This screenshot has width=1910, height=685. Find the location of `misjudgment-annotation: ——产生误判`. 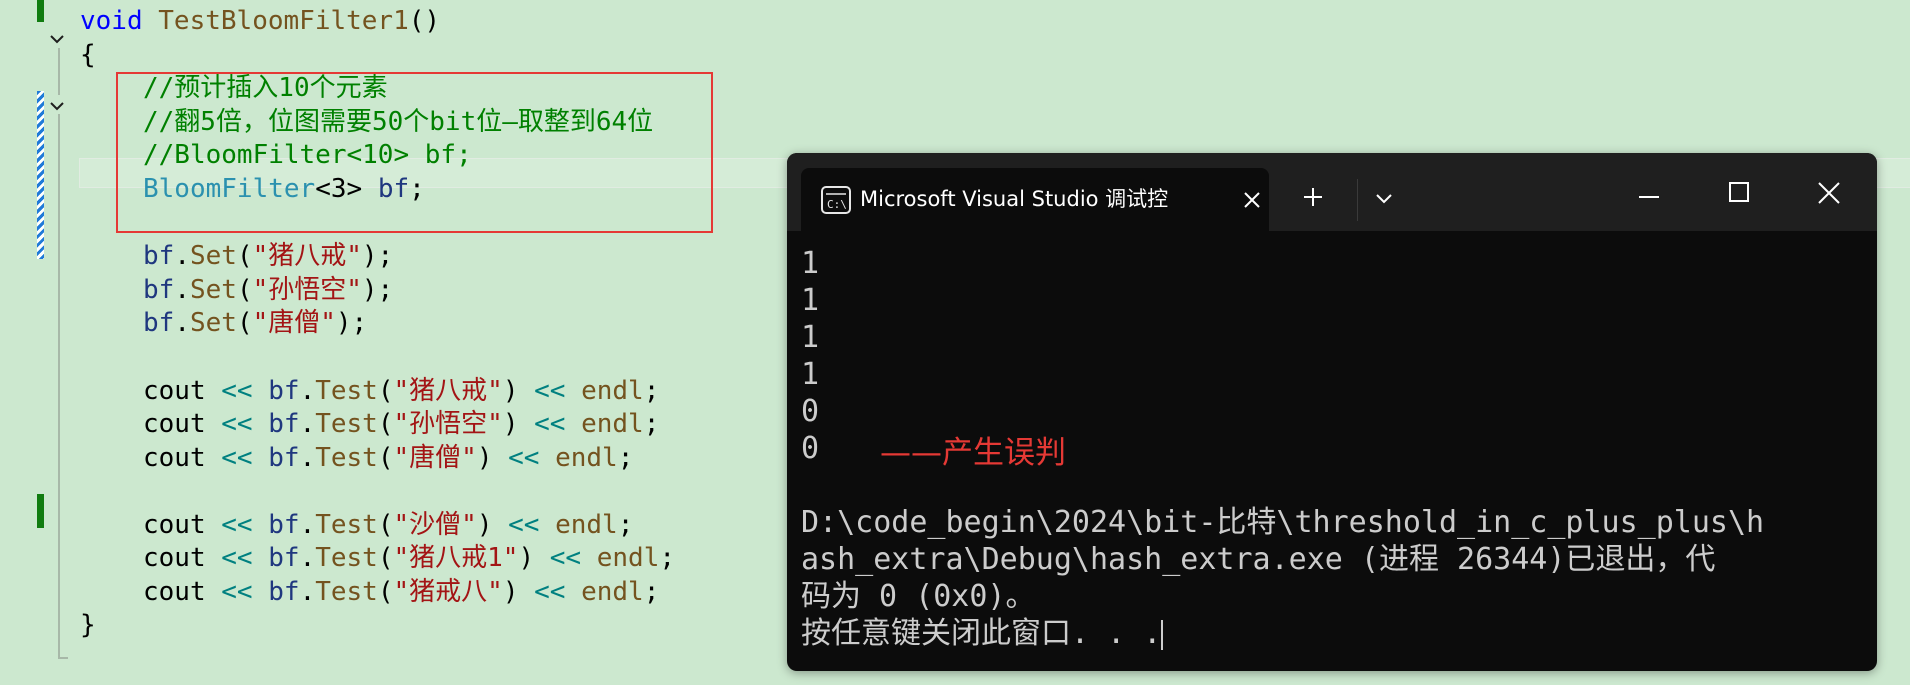

misjudgment-annotation: ——产生误判 is located at coordinates (973, 453).